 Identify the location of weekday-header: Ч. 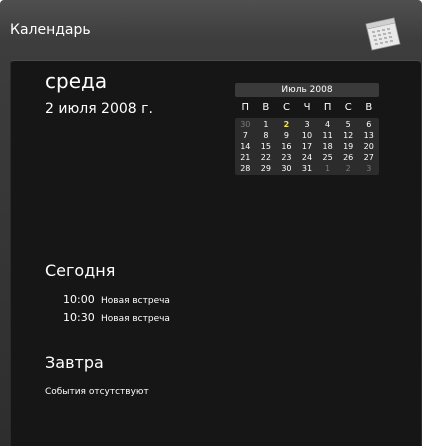
(307, 107).